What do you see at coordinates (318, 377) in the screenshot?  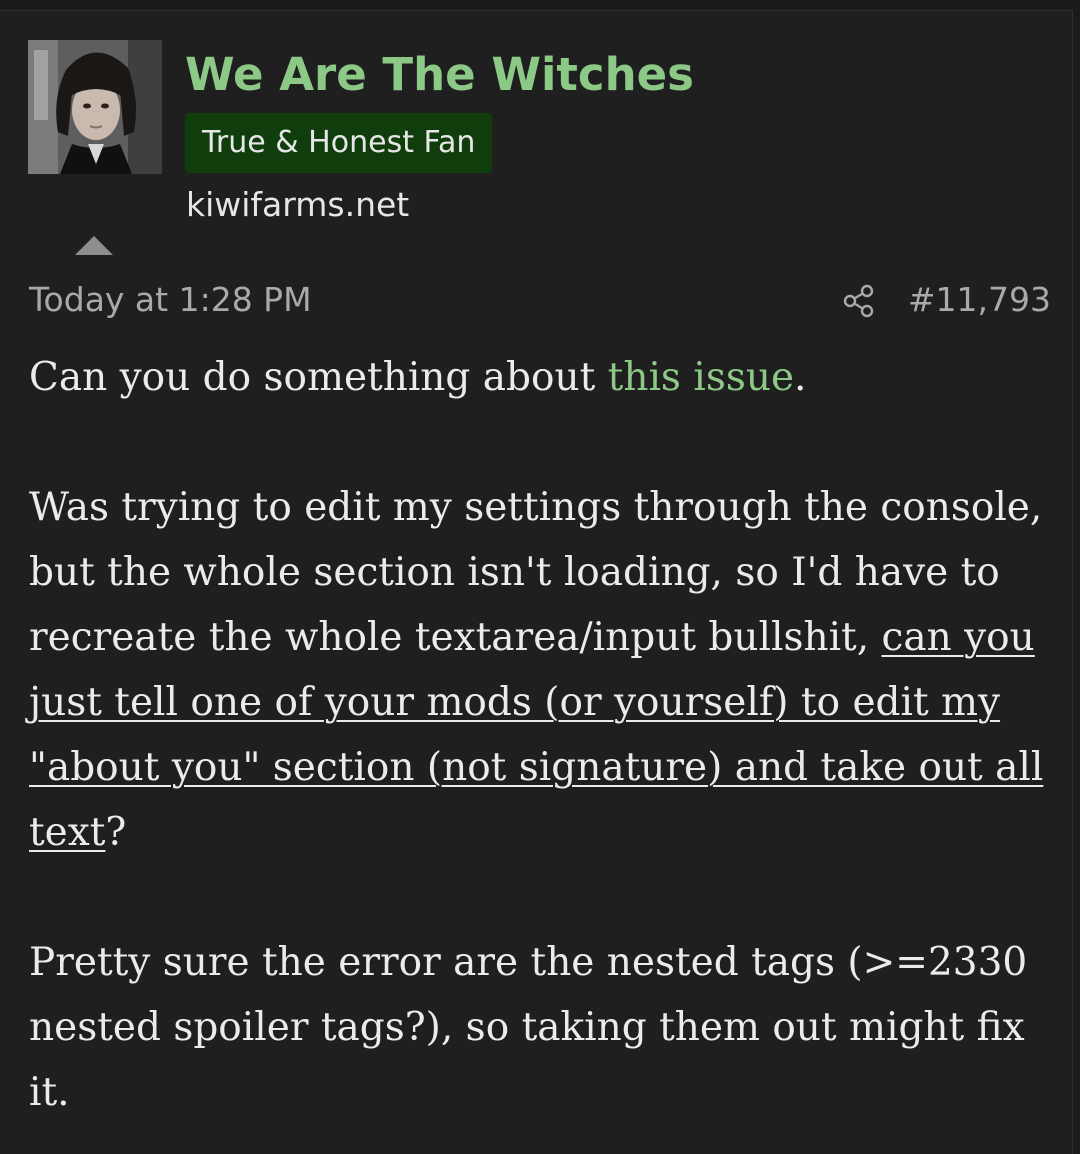 I see `message-text: Can you do something about` at bounding box center [318, 377].